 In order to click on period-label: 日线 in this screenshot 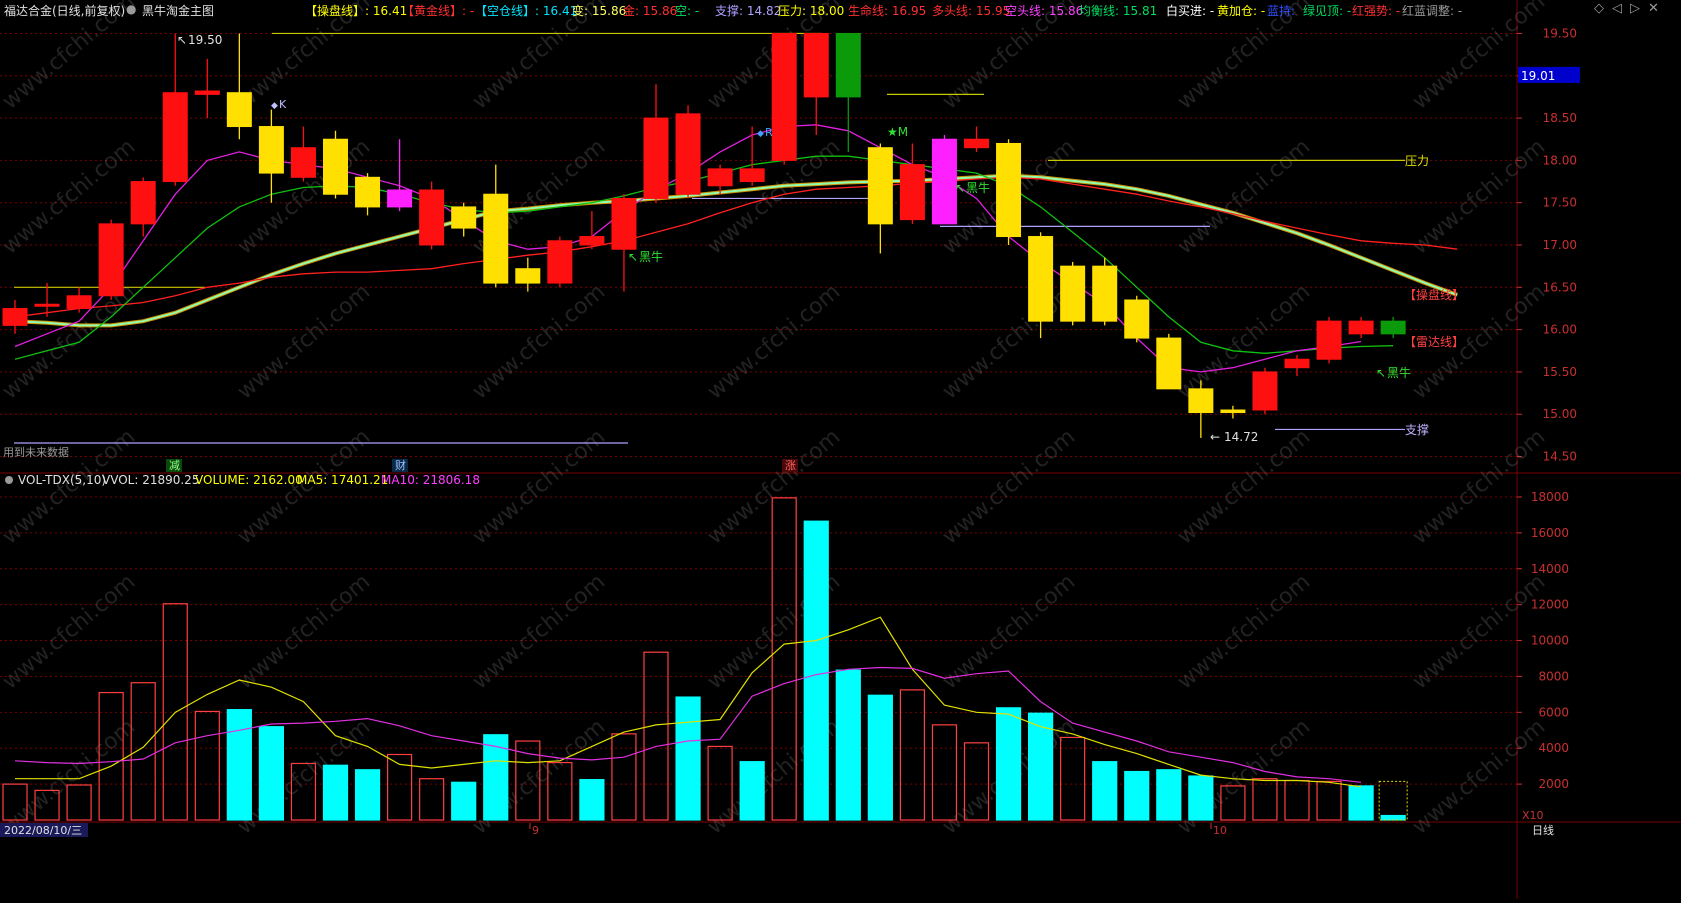, I will do `click(1543, 830)`.